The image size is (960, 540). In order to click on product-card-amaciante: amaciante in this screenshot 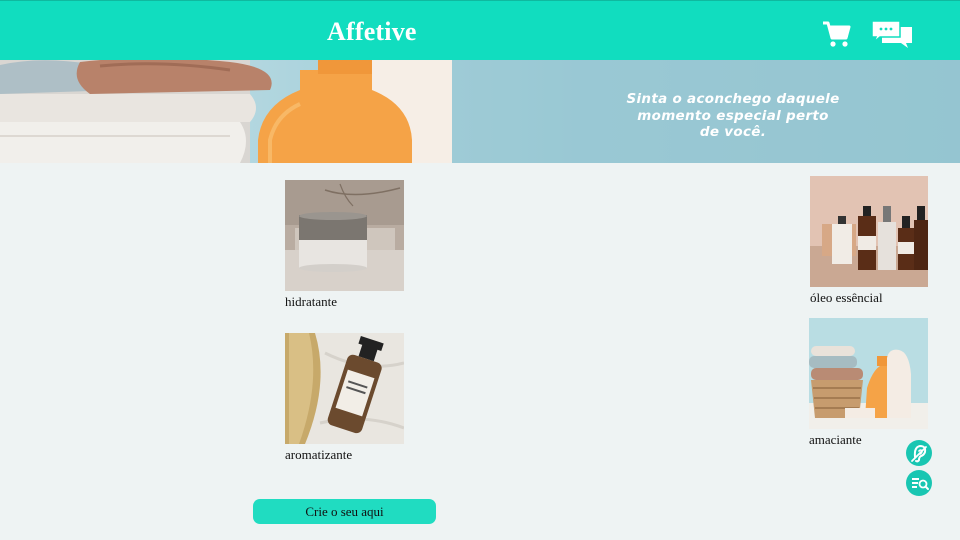, I will do `click(868, 383)`.